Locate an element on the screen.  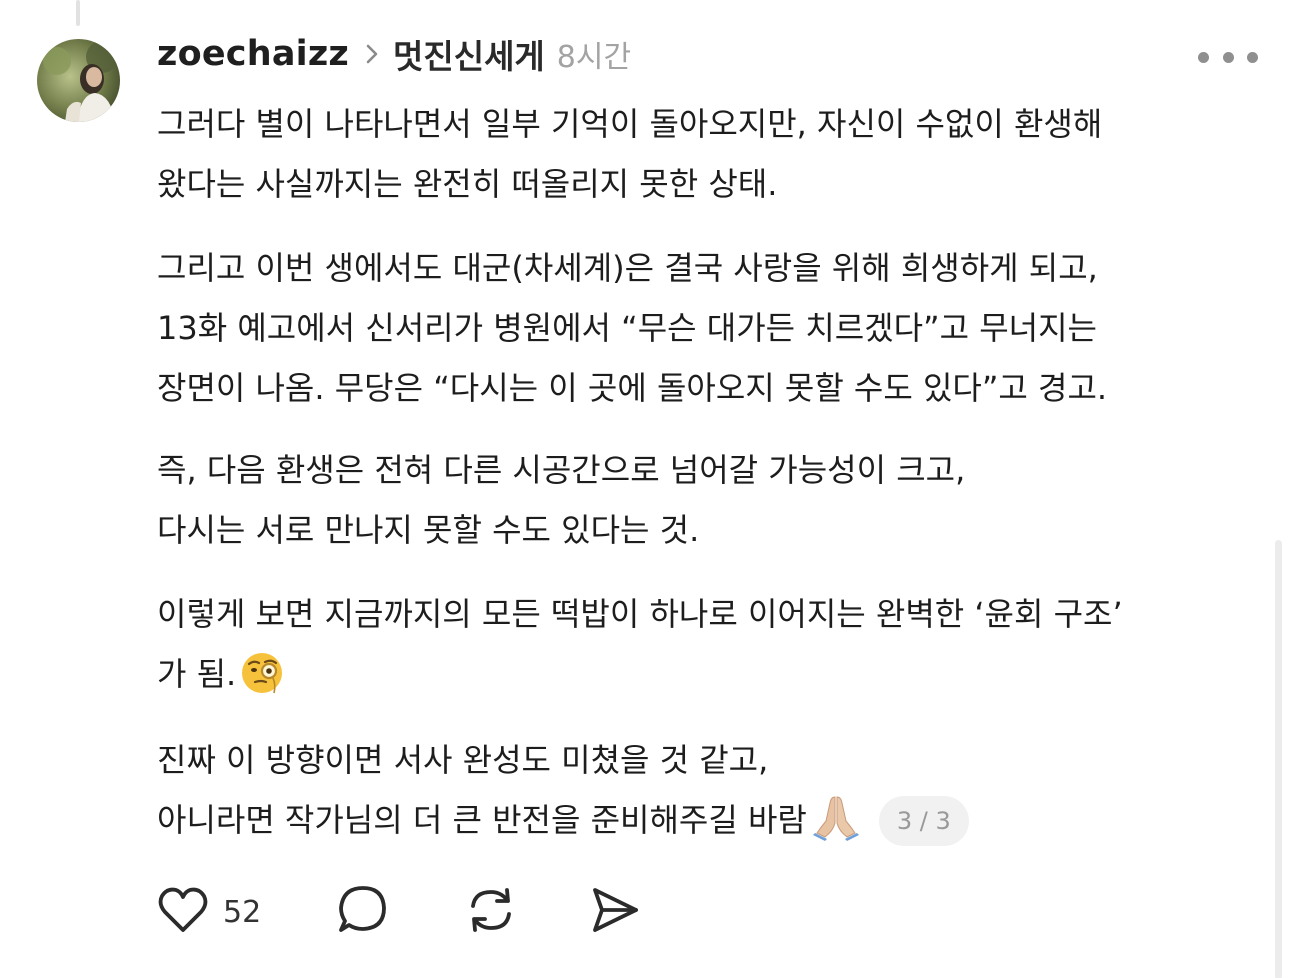
body-line: 왔다는 사실까지는 완전히 떠올리지 못한 상태. is located at coordinates (467, 184).